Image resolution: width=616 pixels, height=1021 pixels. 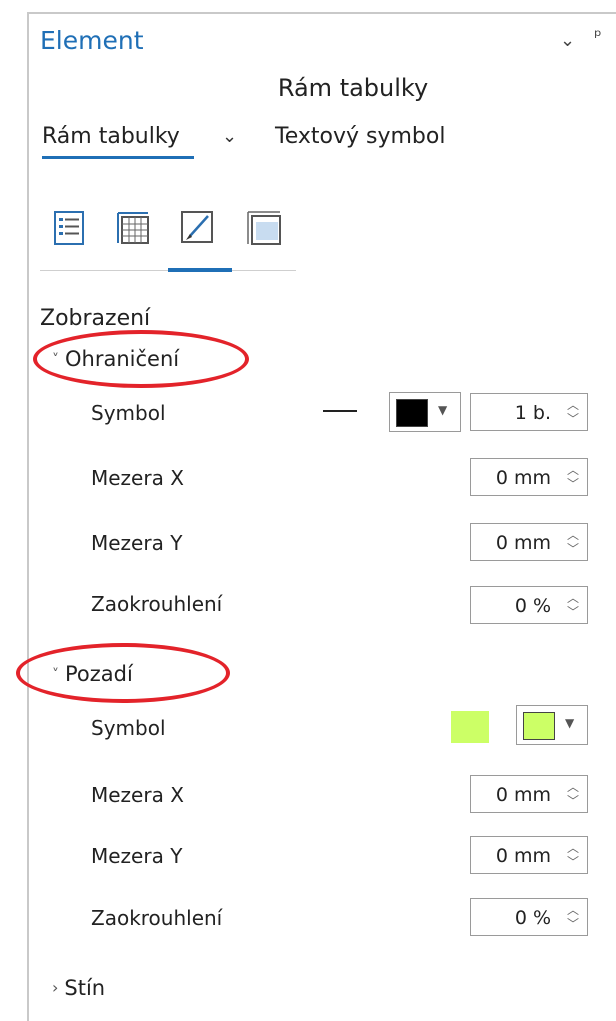 I want to click on border-gap-x-stepper: 0 mm ︿ ﹀, so click(x=529, y=477).